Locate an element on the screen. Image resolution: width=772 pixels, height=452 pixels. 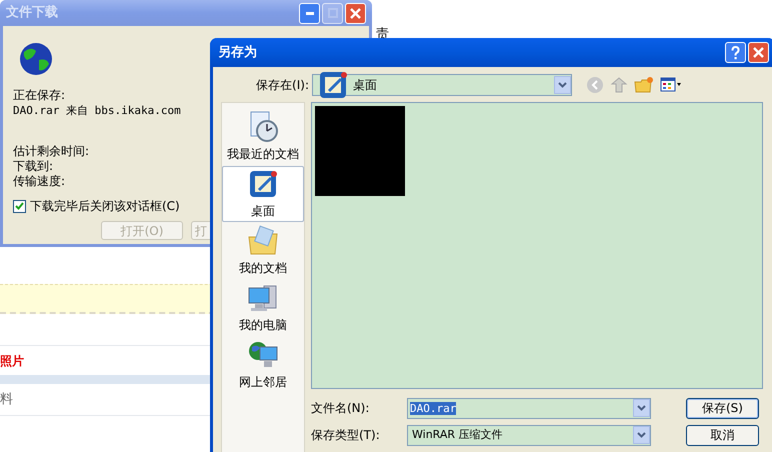
help-icon is located at coordinates (735, 53).